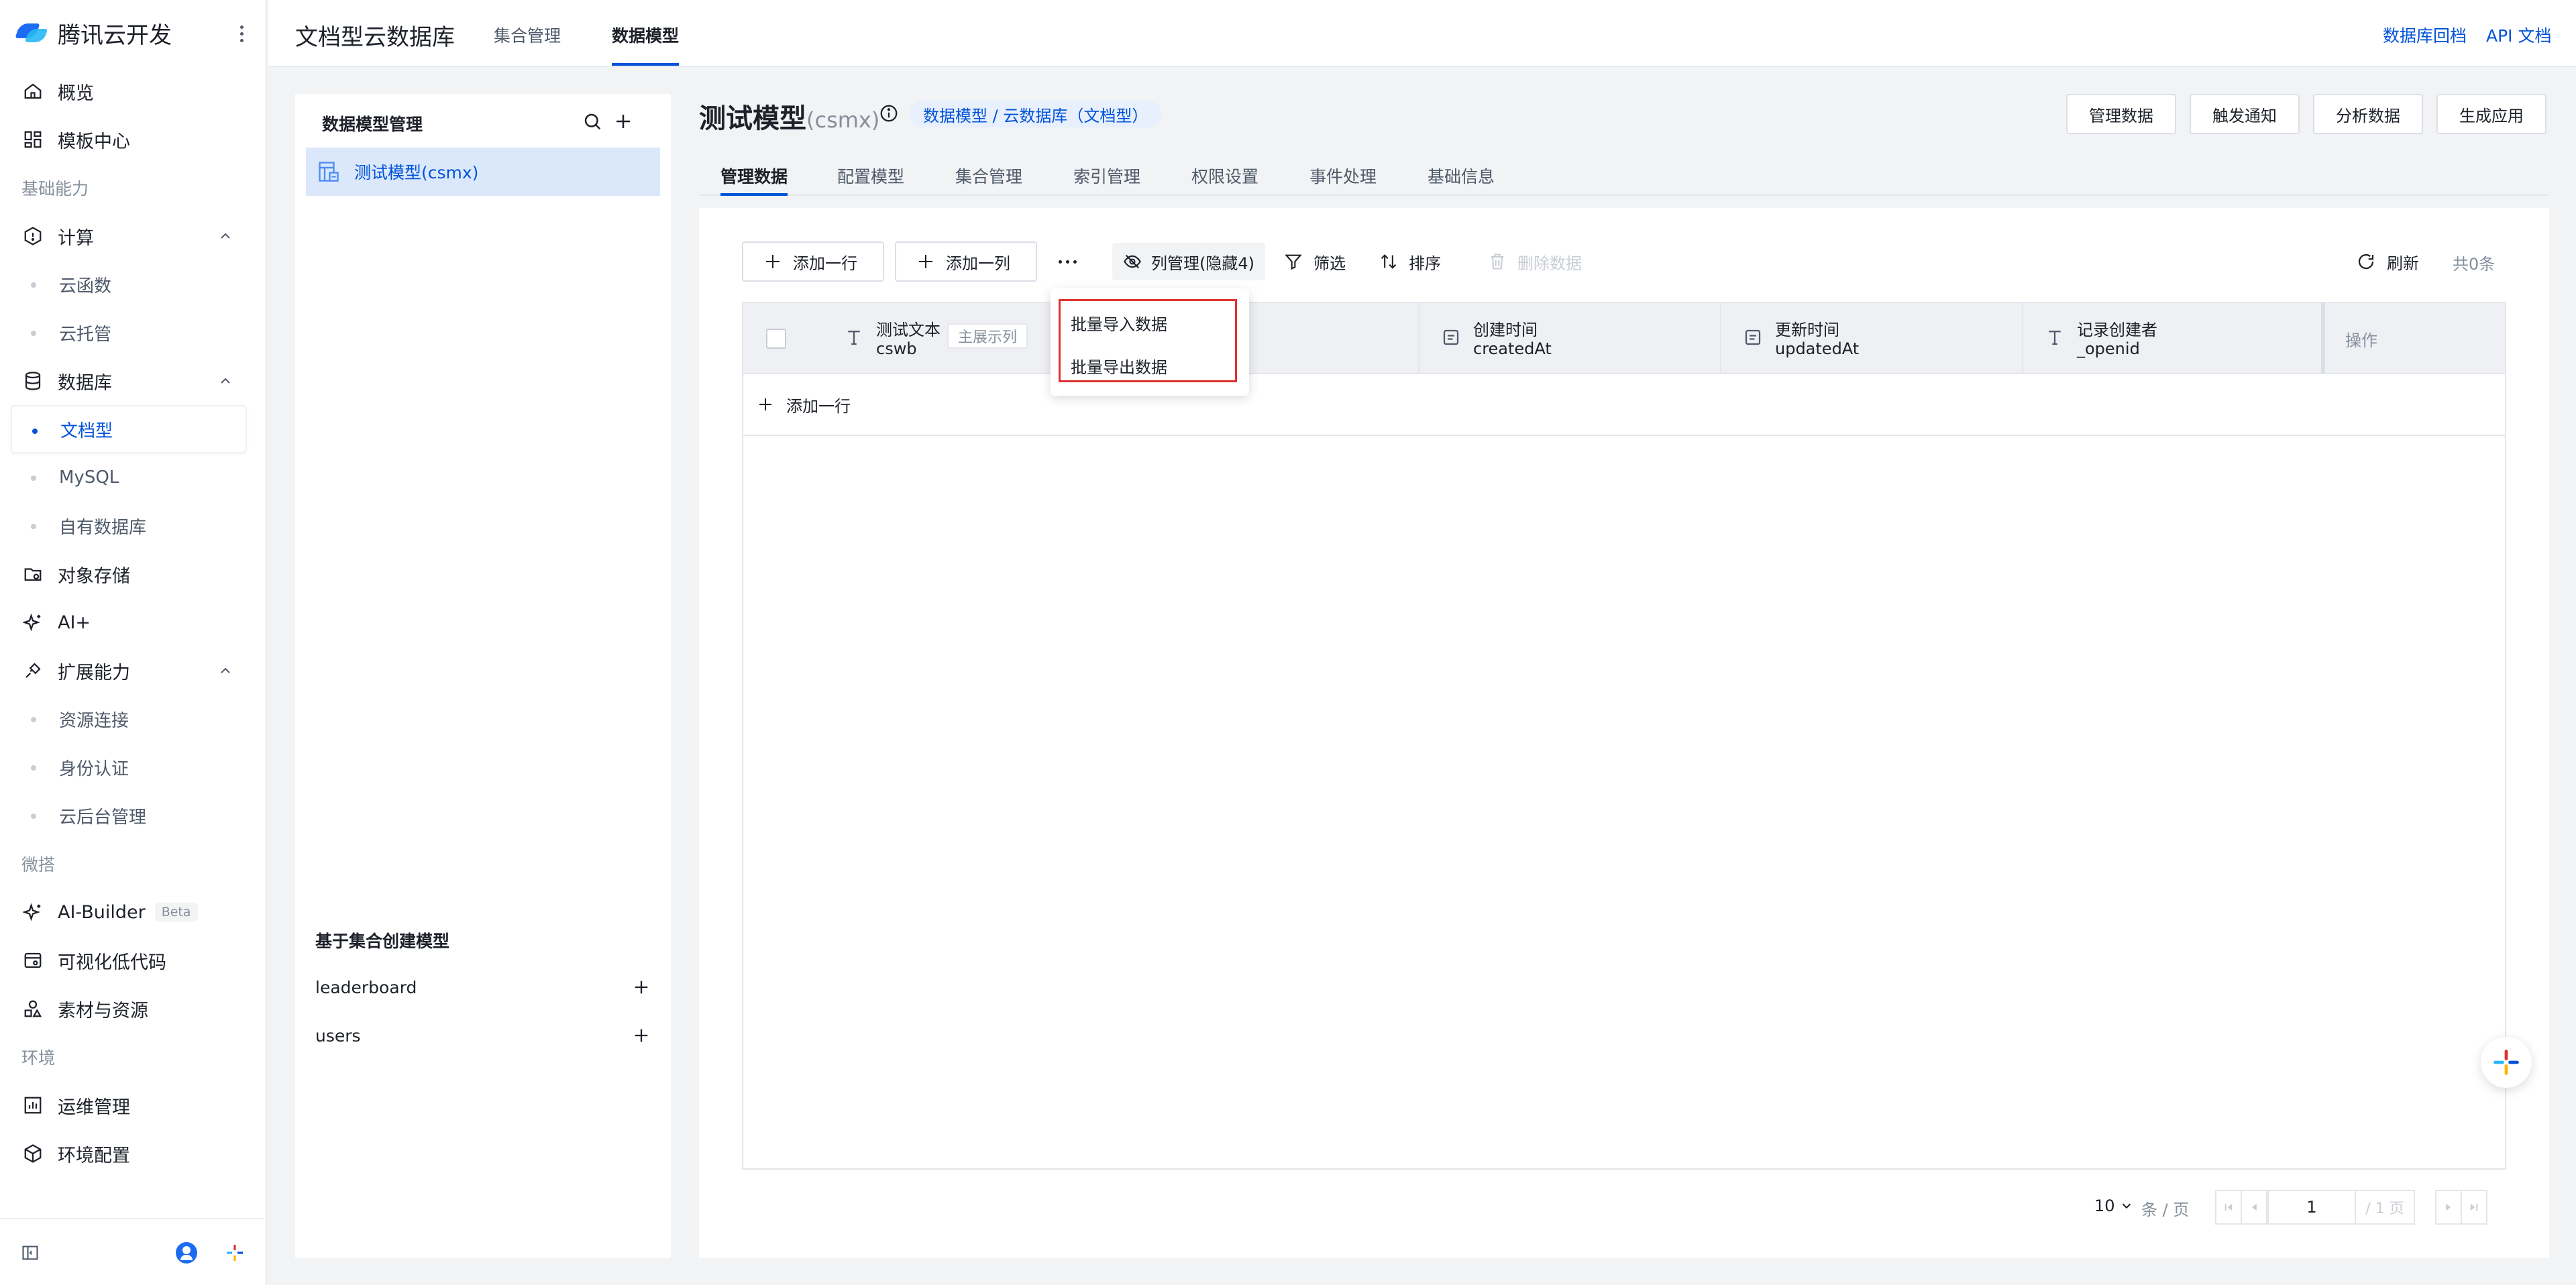  I want to click on tab-events: 事件处理, so click(1343, 176).